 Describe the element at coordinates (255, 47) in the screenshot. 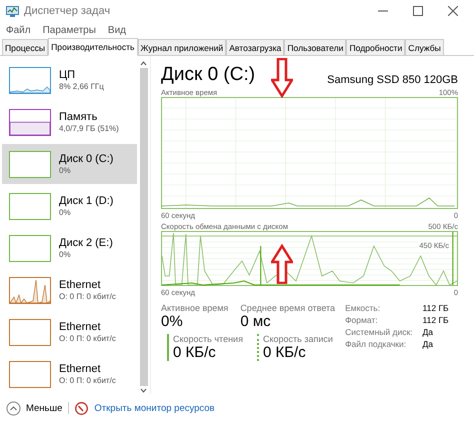

I see `tab: Автозагрузка` at that location.